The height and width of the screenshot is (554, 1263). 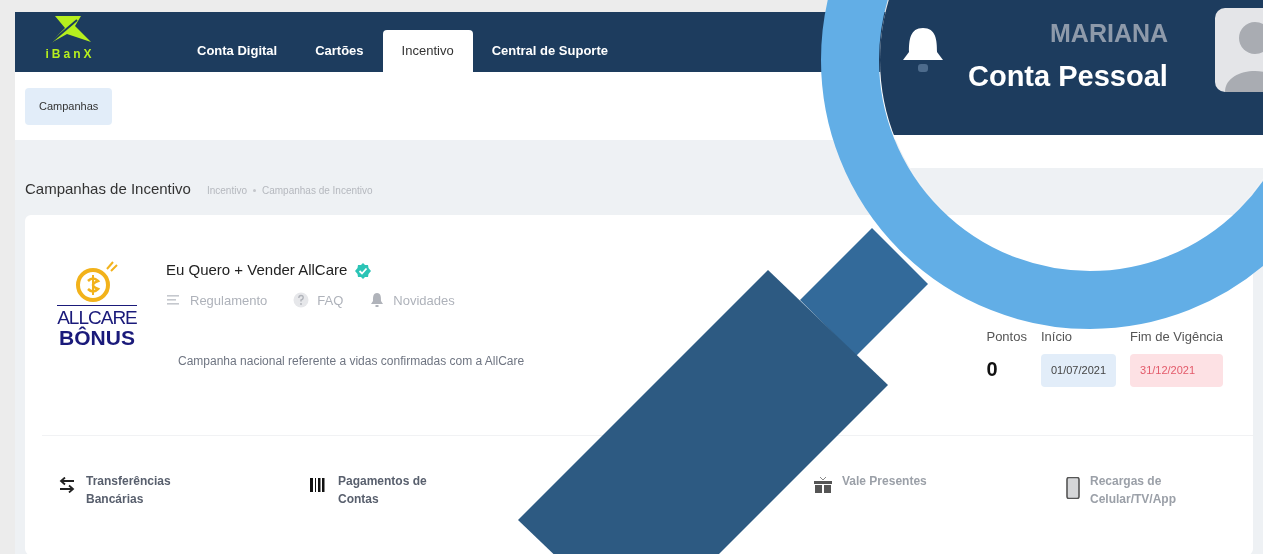 What do you see at coordinates (1006, 336) in the screenshot?
I see `stat-label: Pontos` at bounding box center [1006, 336].